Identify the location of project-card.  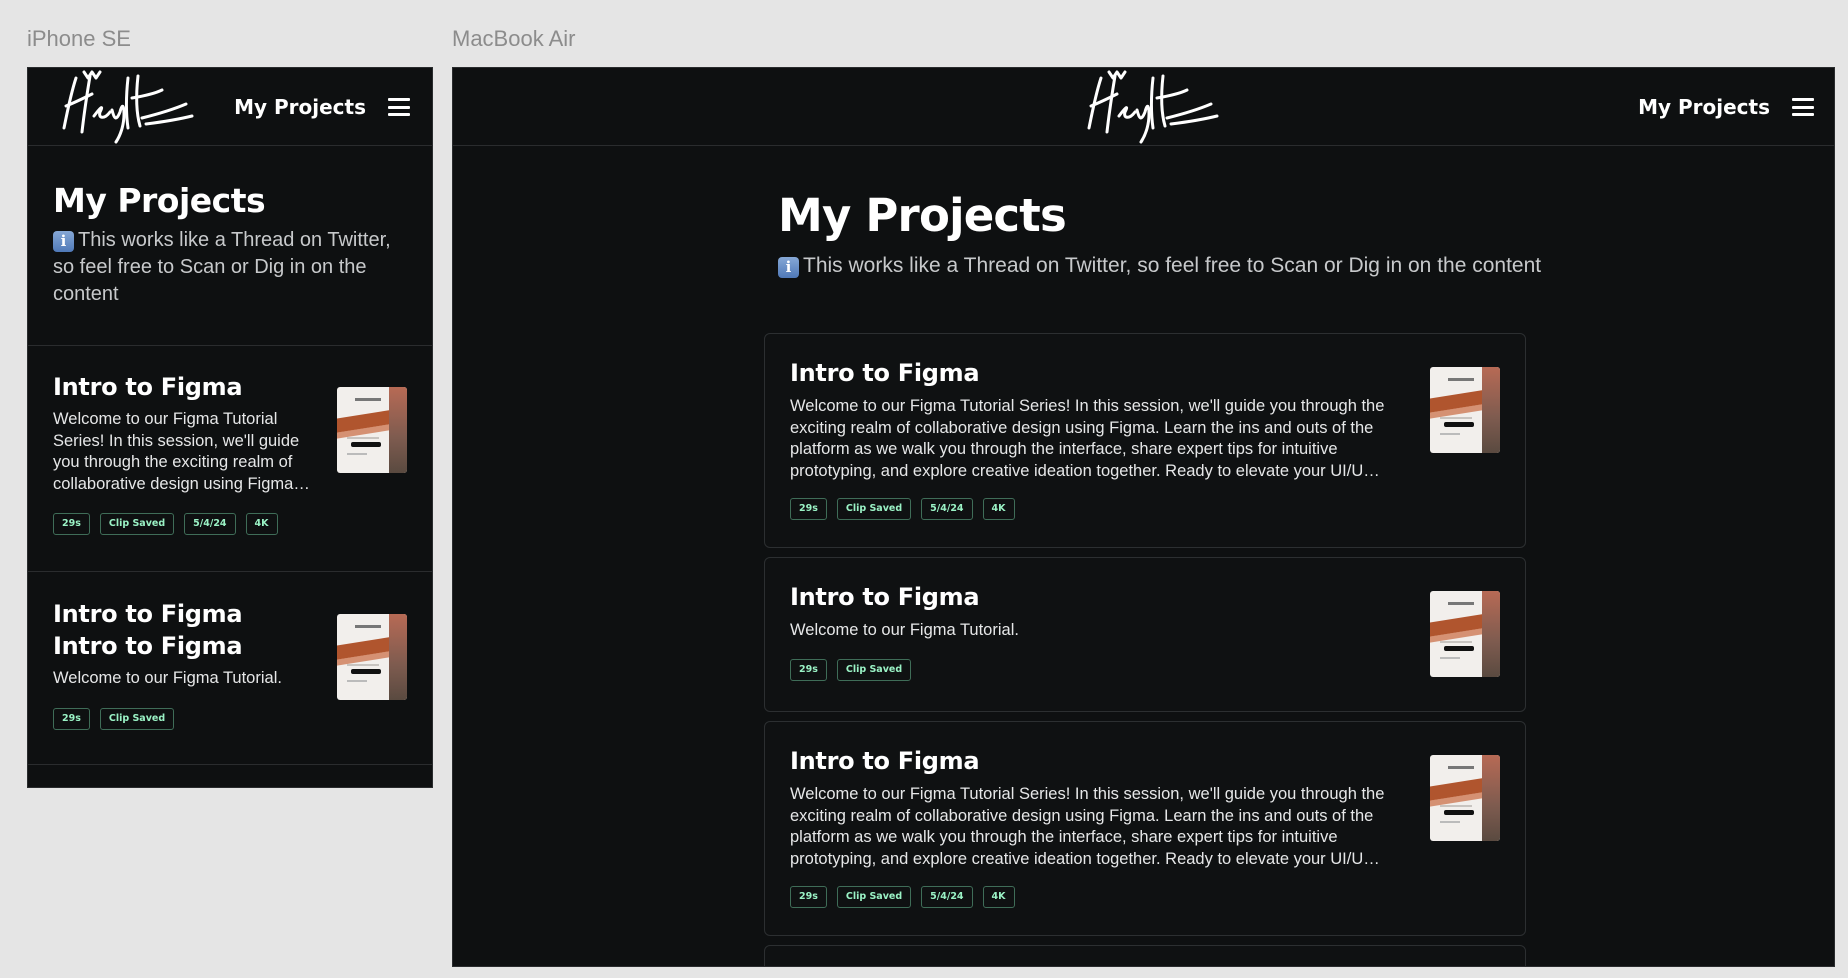
(1145, 955).